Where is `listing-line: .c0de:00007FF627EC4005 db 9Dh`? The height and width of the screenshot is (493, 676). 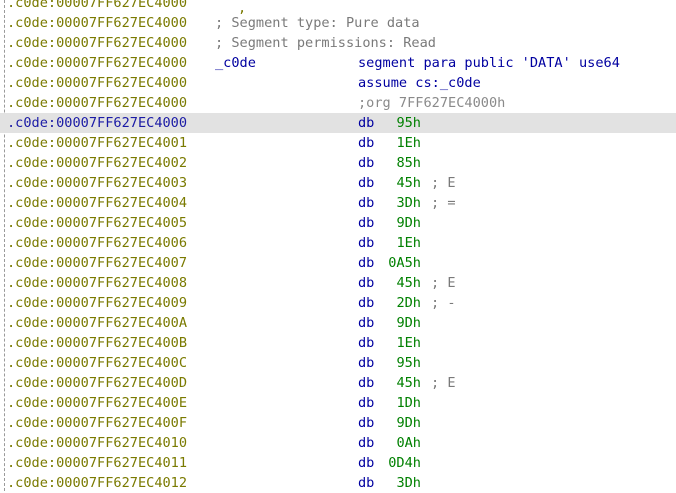
listing-line: .c0de:00007FF627EC4005 db 9Dh is located at coordinates (338, 223).